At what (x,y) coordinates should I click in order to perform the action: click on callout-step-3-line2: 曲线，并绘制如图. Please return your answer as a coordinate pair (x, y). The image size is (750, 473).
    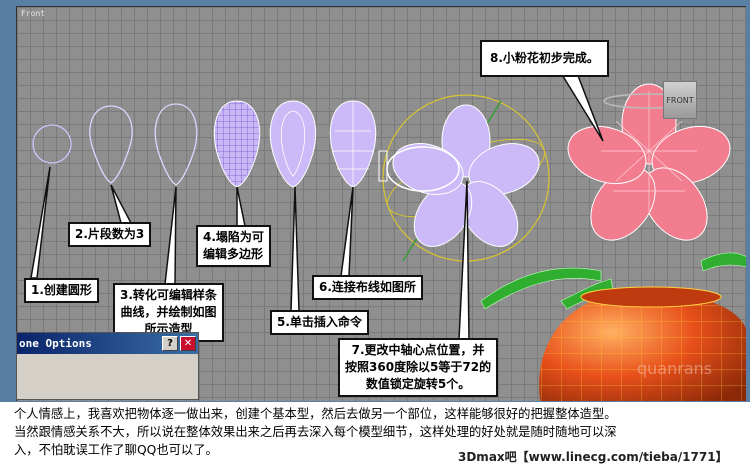
    Looking at the image, I should click on (168, 312).